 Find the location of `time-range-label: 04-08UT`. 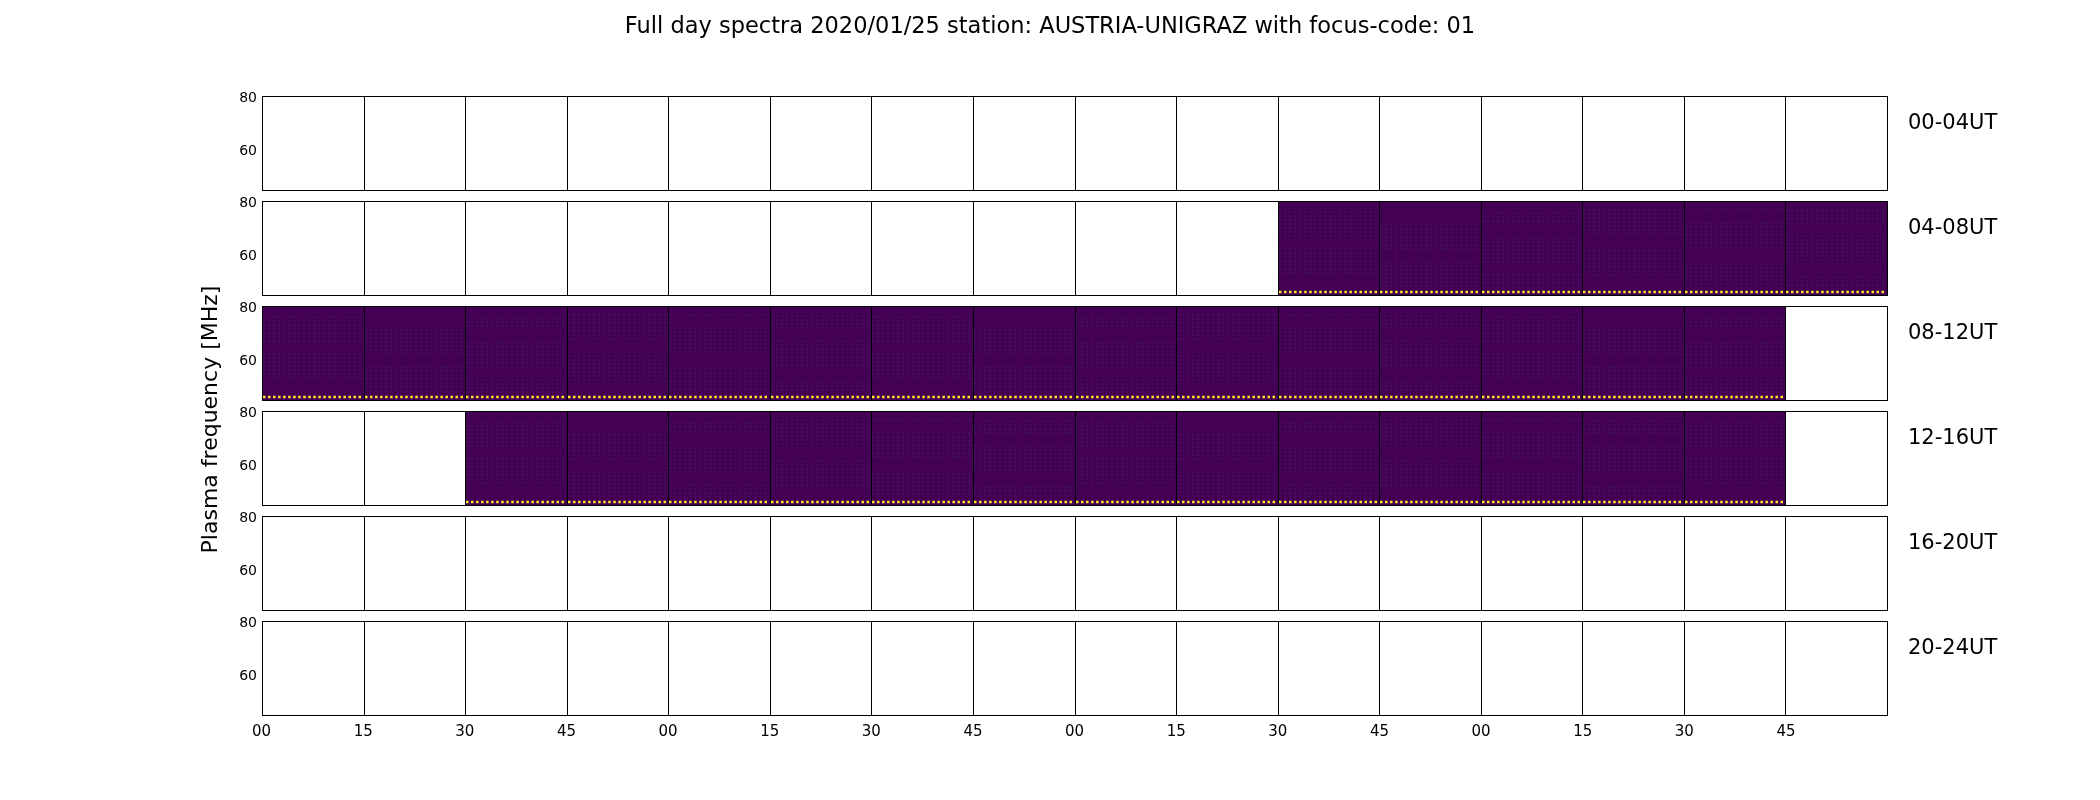

time-range-label: 04-08UT is located at coordinates (1953, 228).